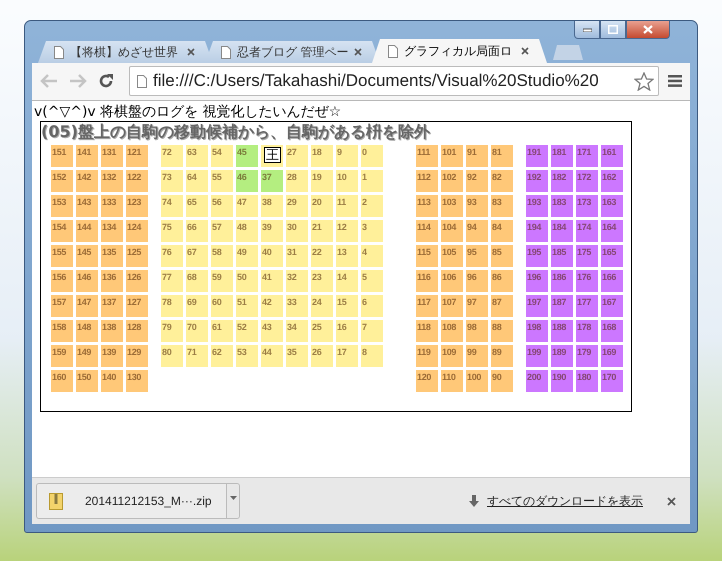 The image size is (722, 561). Describe the element at coordinates (587, 181) in the screenshot. I see `board-square: 172` at that location.